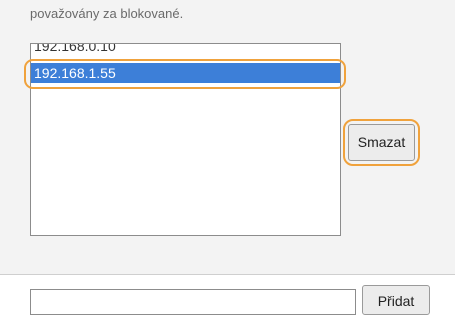  Describe the element at coordinates (185, 50) in the screenshot. I see `list-item: 192.168.0.10` at that location.